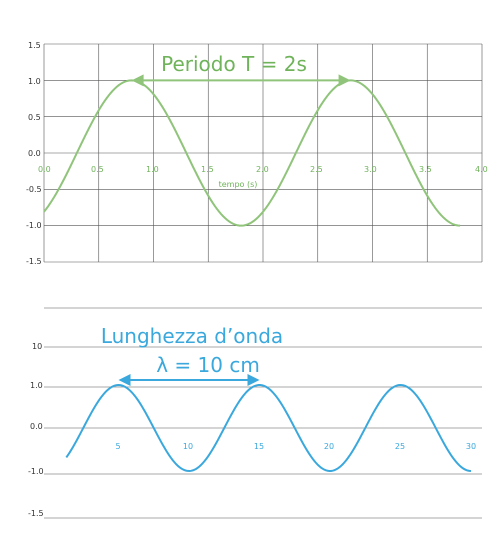  What do you see at coordinates (34, 45) in the screenshot?
I see `y-tick-label: 1.5` at bounding box center [34, 45].